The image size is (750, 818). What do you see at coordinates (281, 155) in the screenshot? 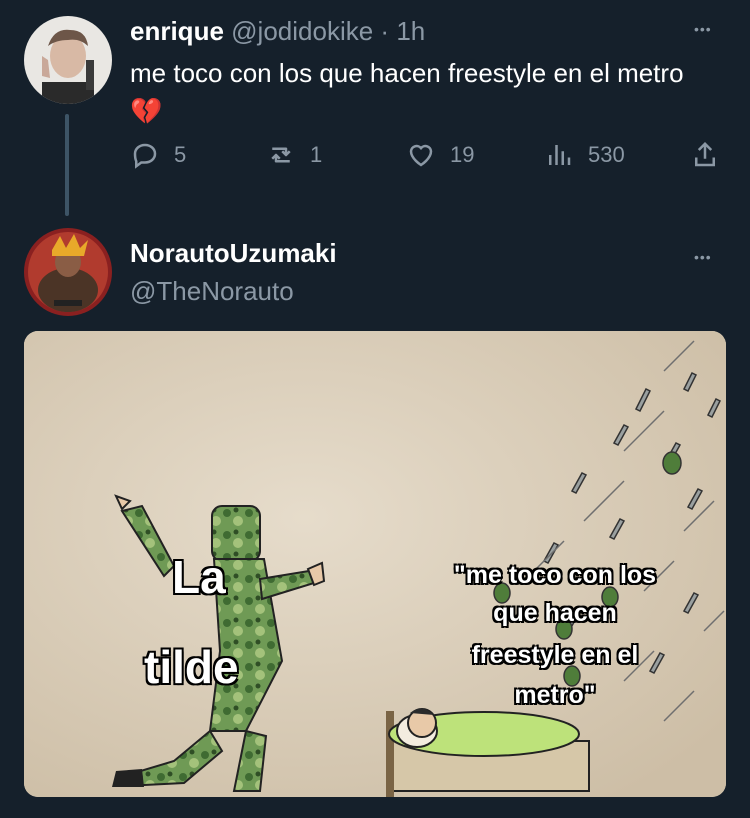
I see `retweet-icon` at bounding box center [281, 155].